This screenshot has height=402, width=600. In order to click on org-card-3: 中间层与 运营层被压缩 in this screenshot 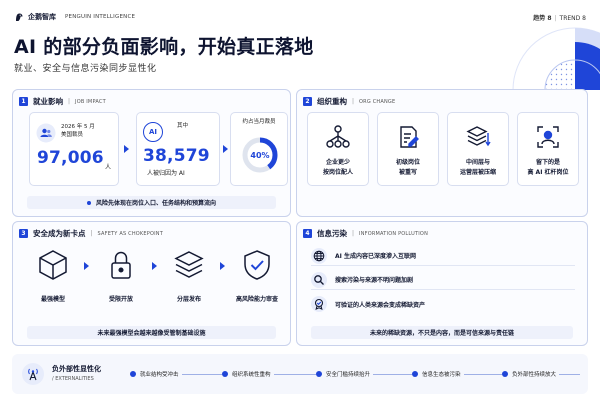, I will do `click(478, 149)`.